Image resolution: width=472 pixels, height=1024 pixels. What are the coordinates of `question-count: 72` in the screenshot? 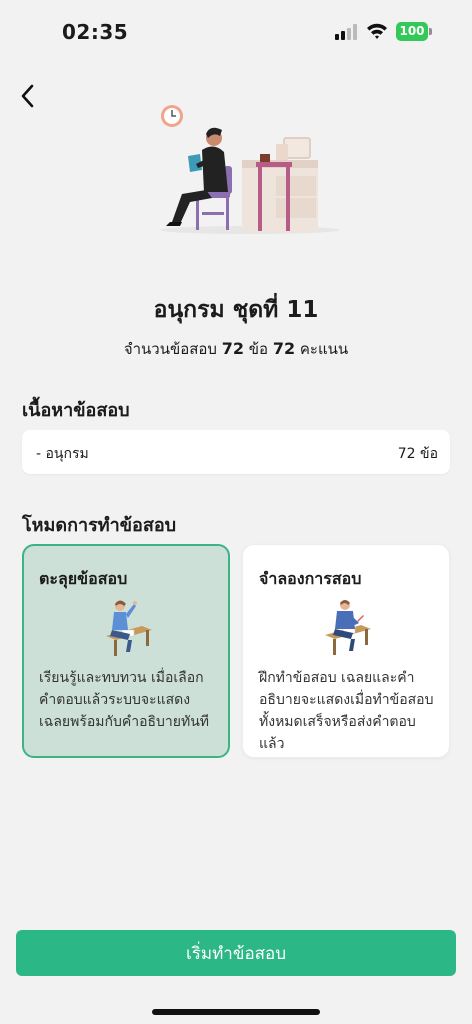 It's located at (232, 348).